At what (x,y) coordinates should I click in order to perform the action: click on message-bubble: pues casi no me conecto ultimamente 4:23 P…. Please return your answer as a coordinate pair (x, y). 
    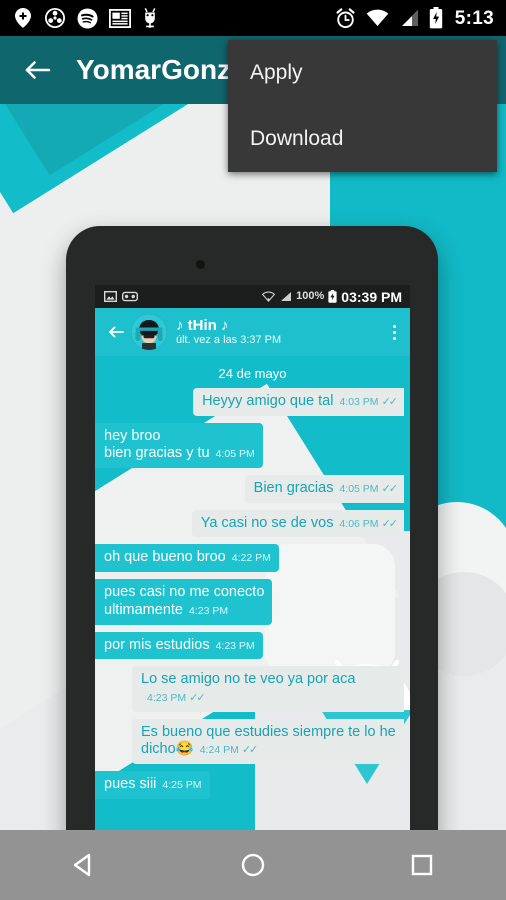
    Looking at the image, I should click on (184, 602).